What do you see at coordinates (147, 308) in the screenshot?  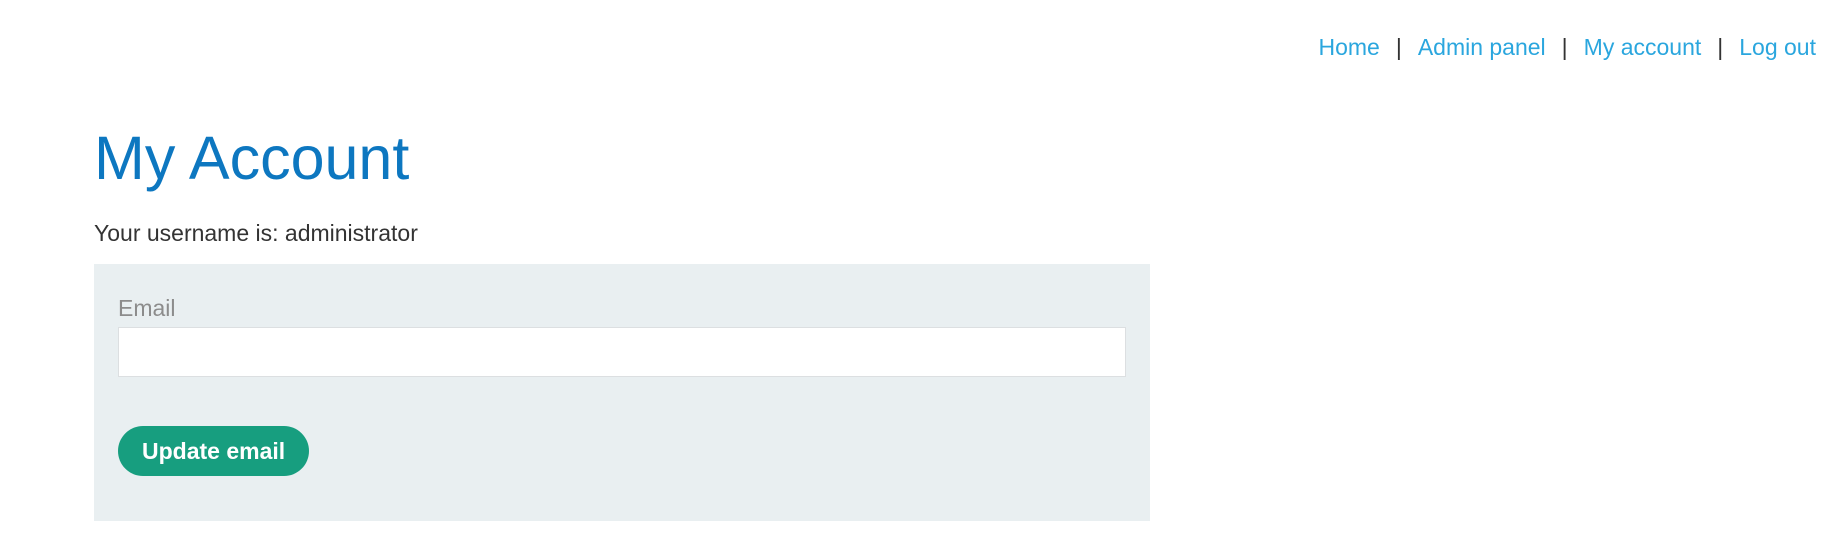 I see `email-label: Email` at bounding box center [147, 308].